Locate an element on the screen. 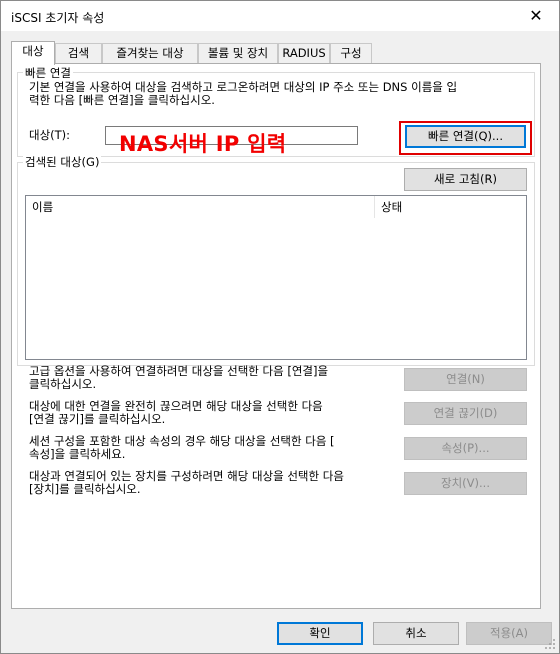  apply-button: 적용(A) is located at coordinates (509, 633).